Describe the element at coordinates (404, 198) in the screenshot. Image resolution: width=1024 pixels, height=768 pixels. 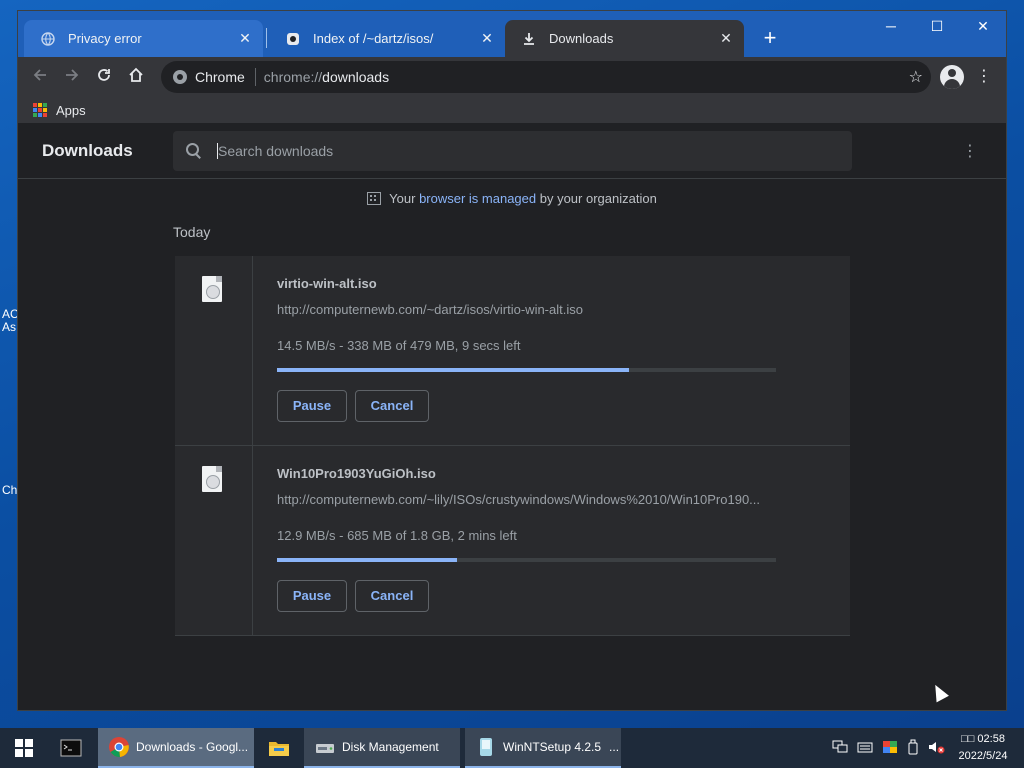
I see `managed-prefix: Your` at that location.